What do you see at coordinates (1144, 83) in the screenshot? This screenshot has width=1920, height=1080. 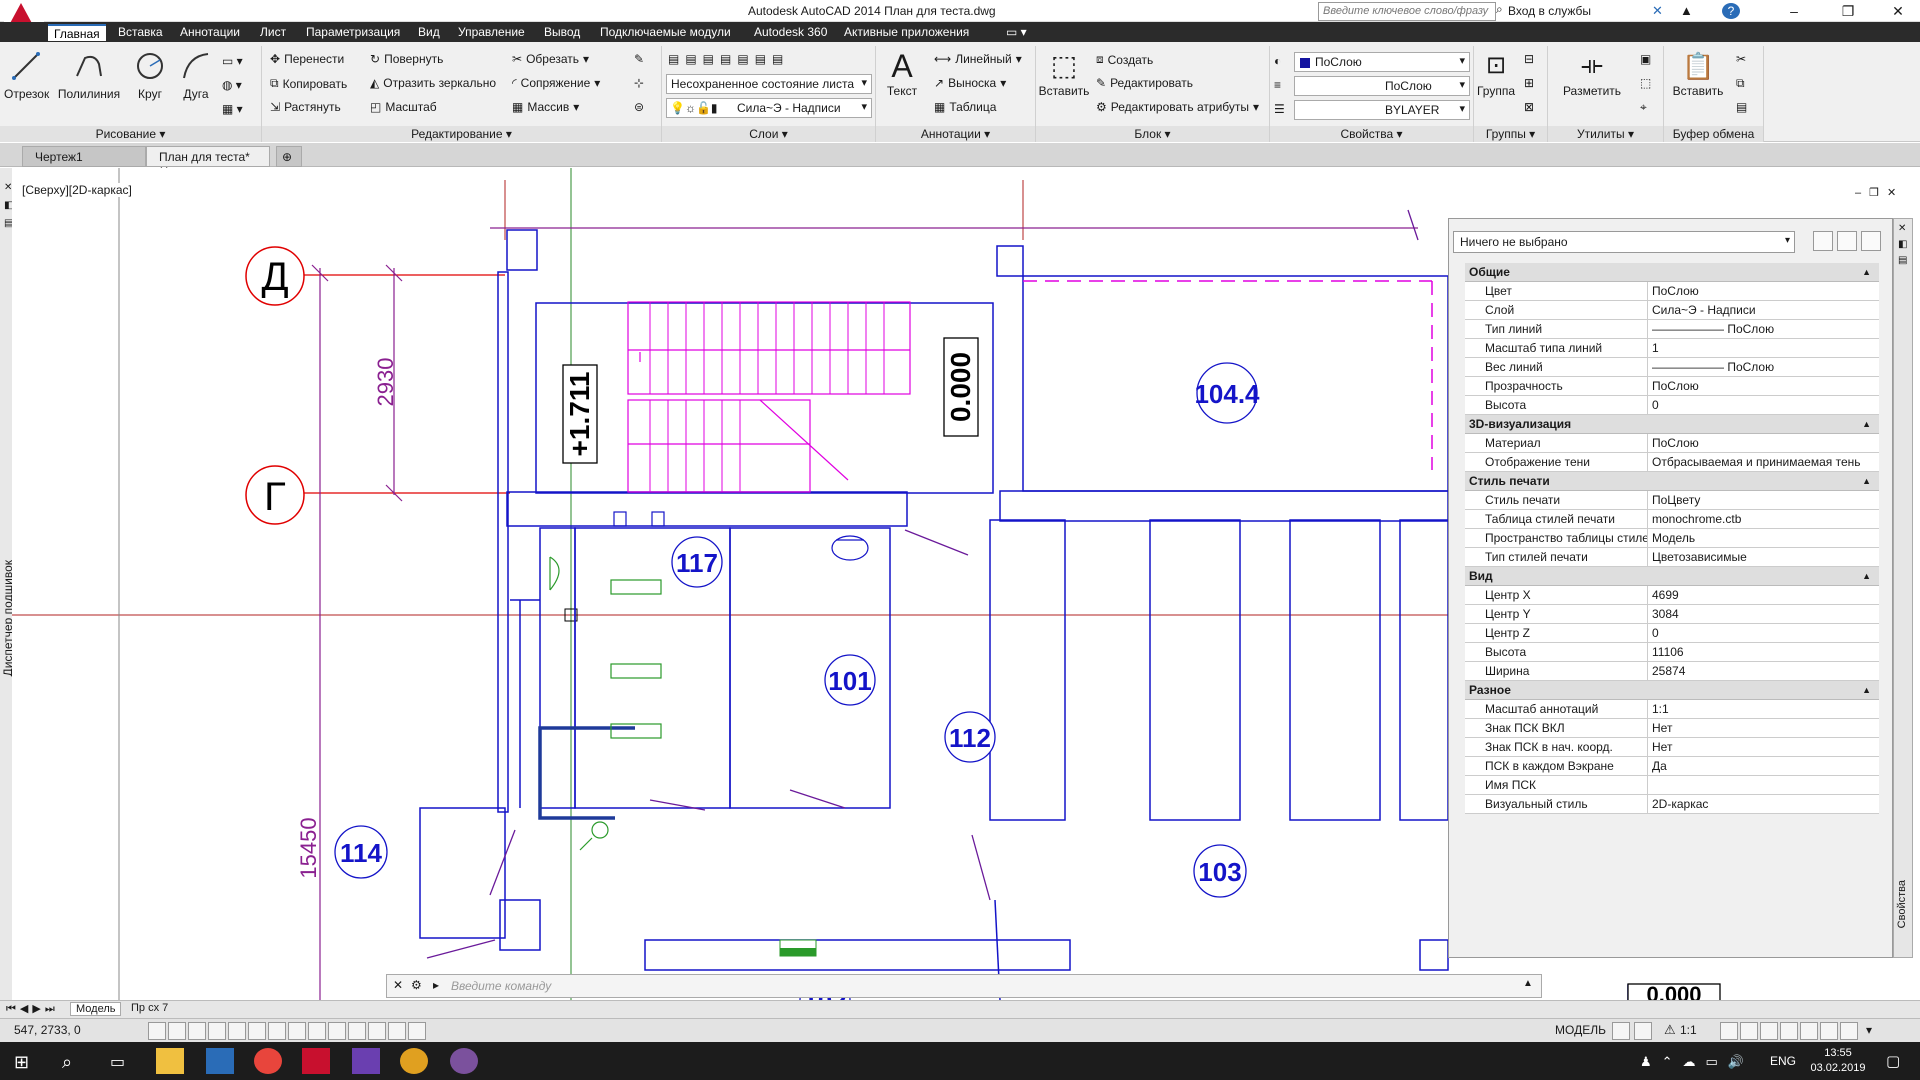 I see `edit-block-button: ✎ Редактировать` at bounding box center [1144, 83].